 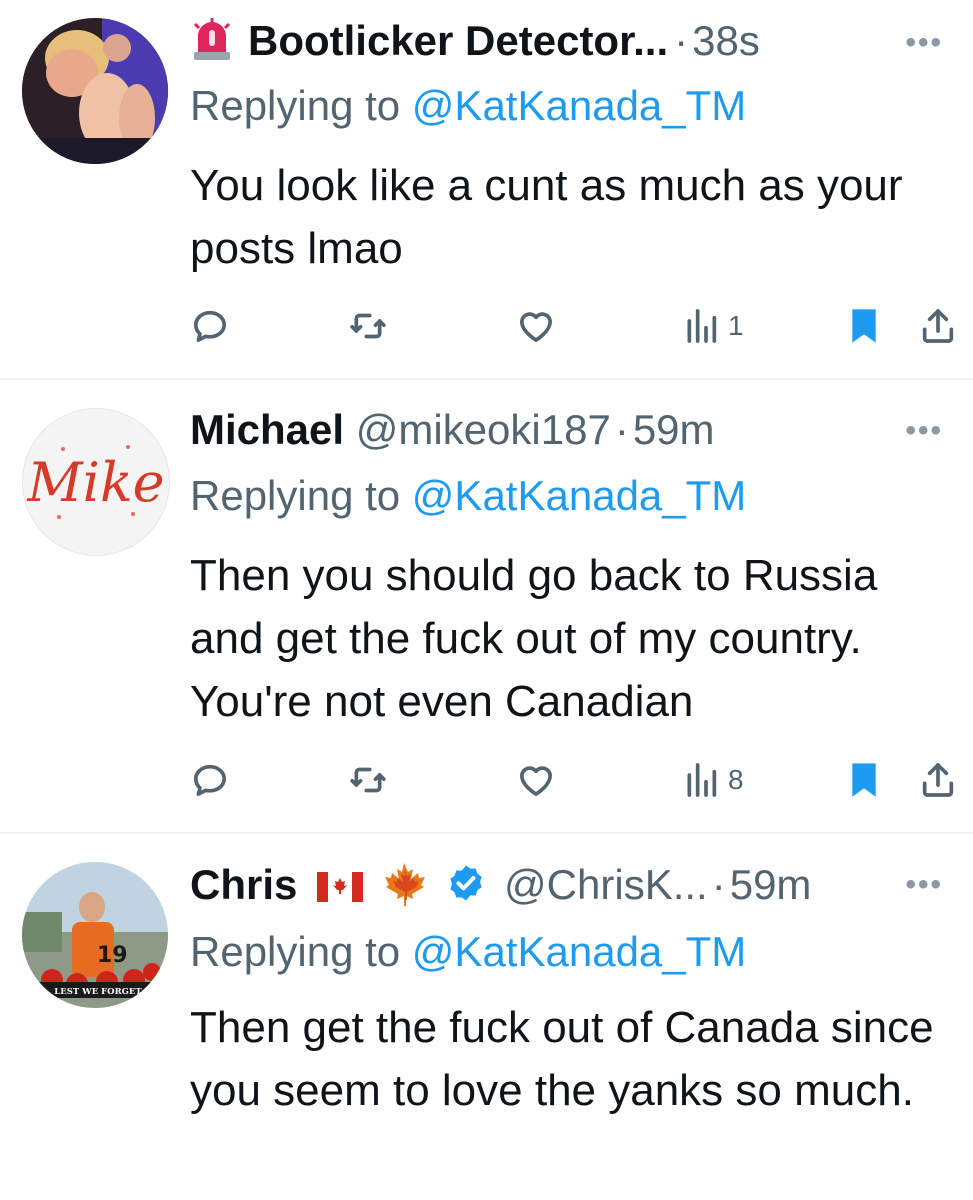 I want to click on display-name: Michael, so click(x=267, y=429).